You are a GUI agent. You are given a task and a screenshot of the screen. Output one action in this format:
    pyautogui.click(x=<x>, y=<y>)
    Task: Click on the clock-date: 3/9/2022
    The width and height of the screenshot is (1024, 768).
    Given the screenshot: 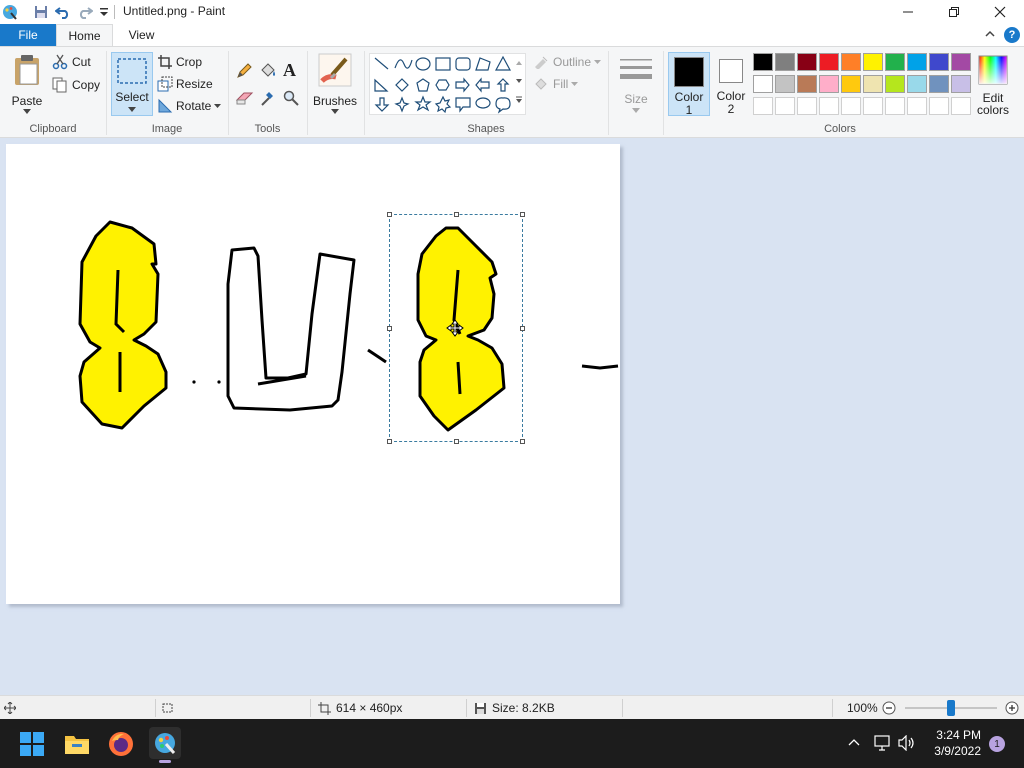 What is the action you would take?
    pyautogui.click(x=957, y=751)
    